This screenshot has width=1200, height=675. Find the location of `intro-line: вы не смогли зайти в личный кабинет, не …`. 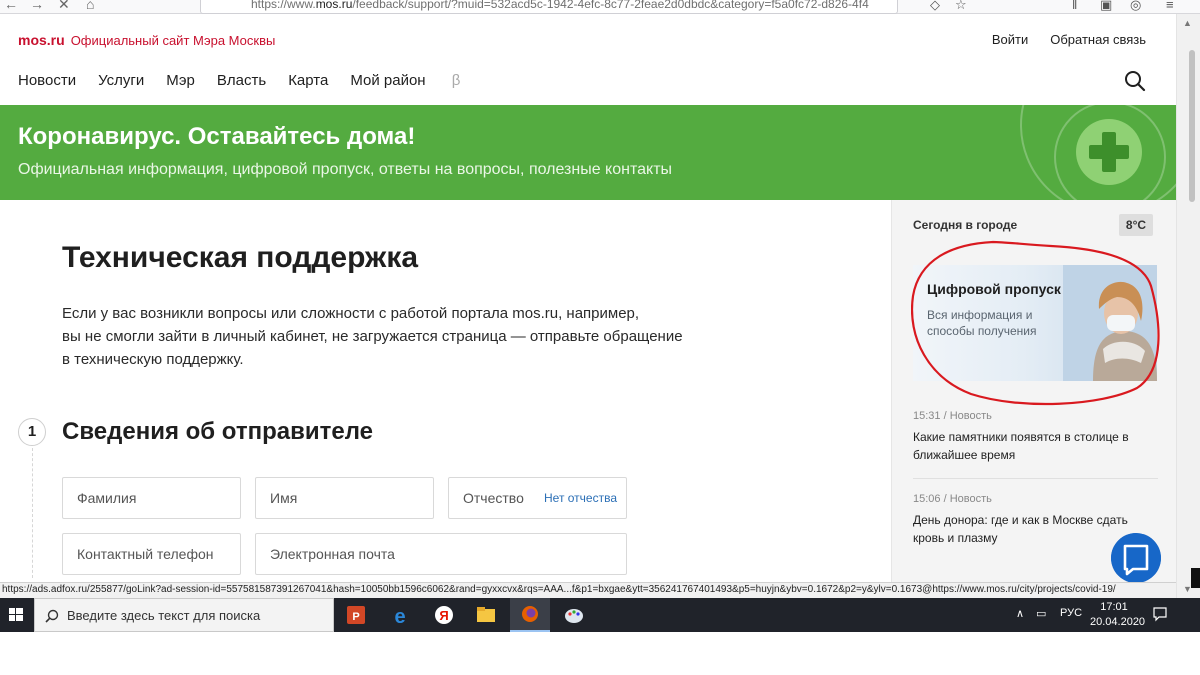

intro-line: вы не смогли зайти в личный кабинет, не … is located at coordinates (372, 336).